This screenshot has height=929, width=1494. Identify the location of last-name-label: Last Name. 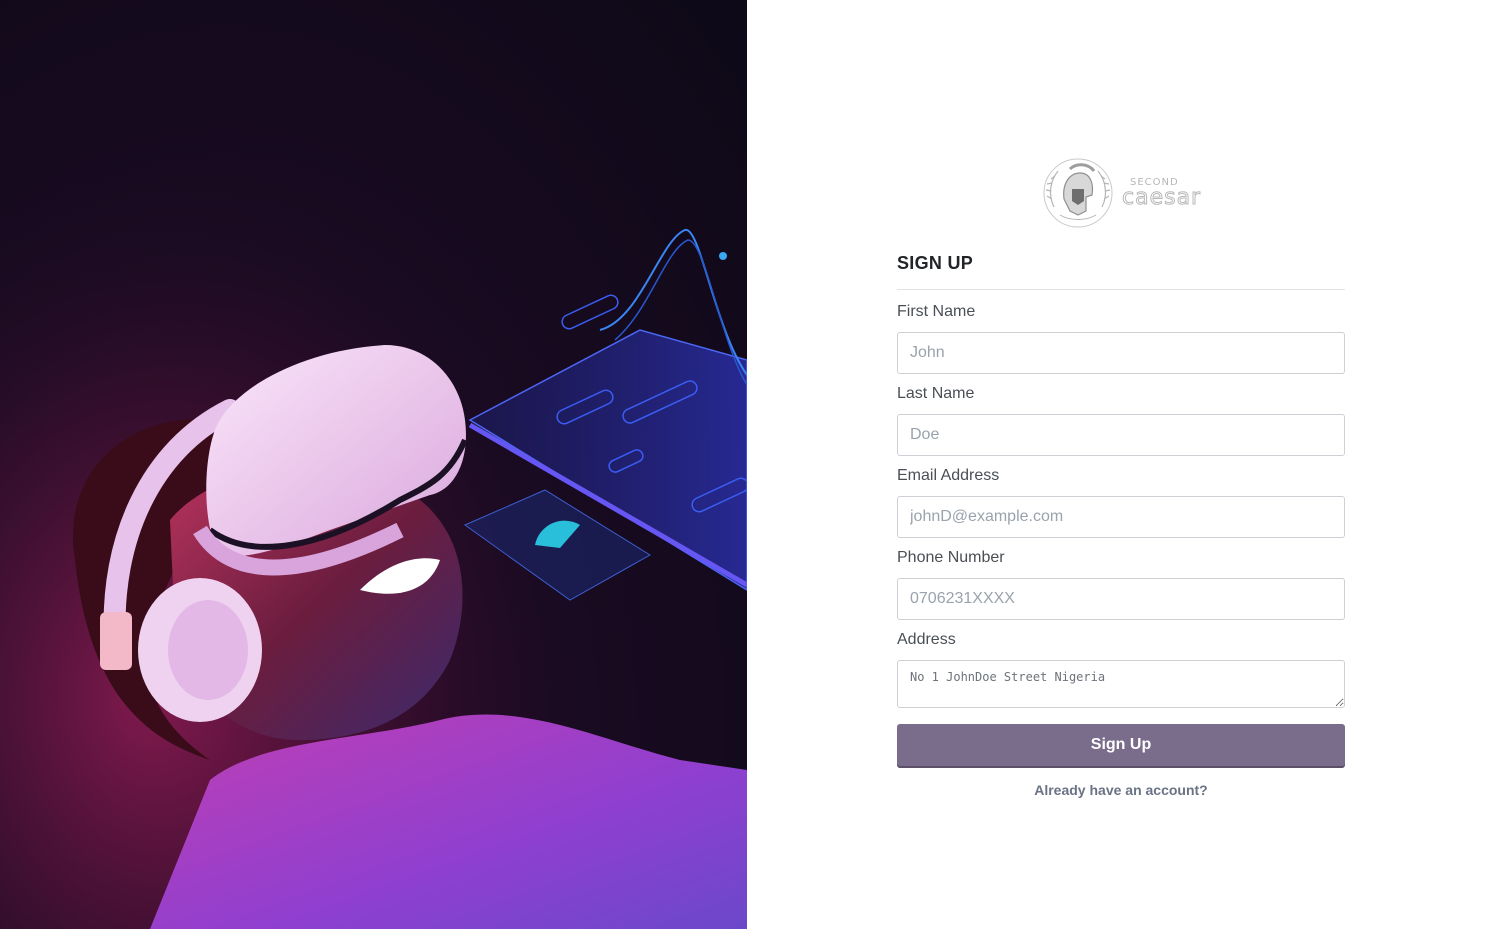
(936, 393).